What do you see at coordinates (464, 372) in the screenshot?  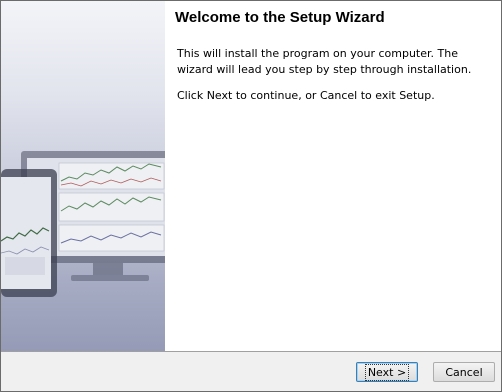 I see `cancel-button: Cancel` at bounding box center [464, 372].